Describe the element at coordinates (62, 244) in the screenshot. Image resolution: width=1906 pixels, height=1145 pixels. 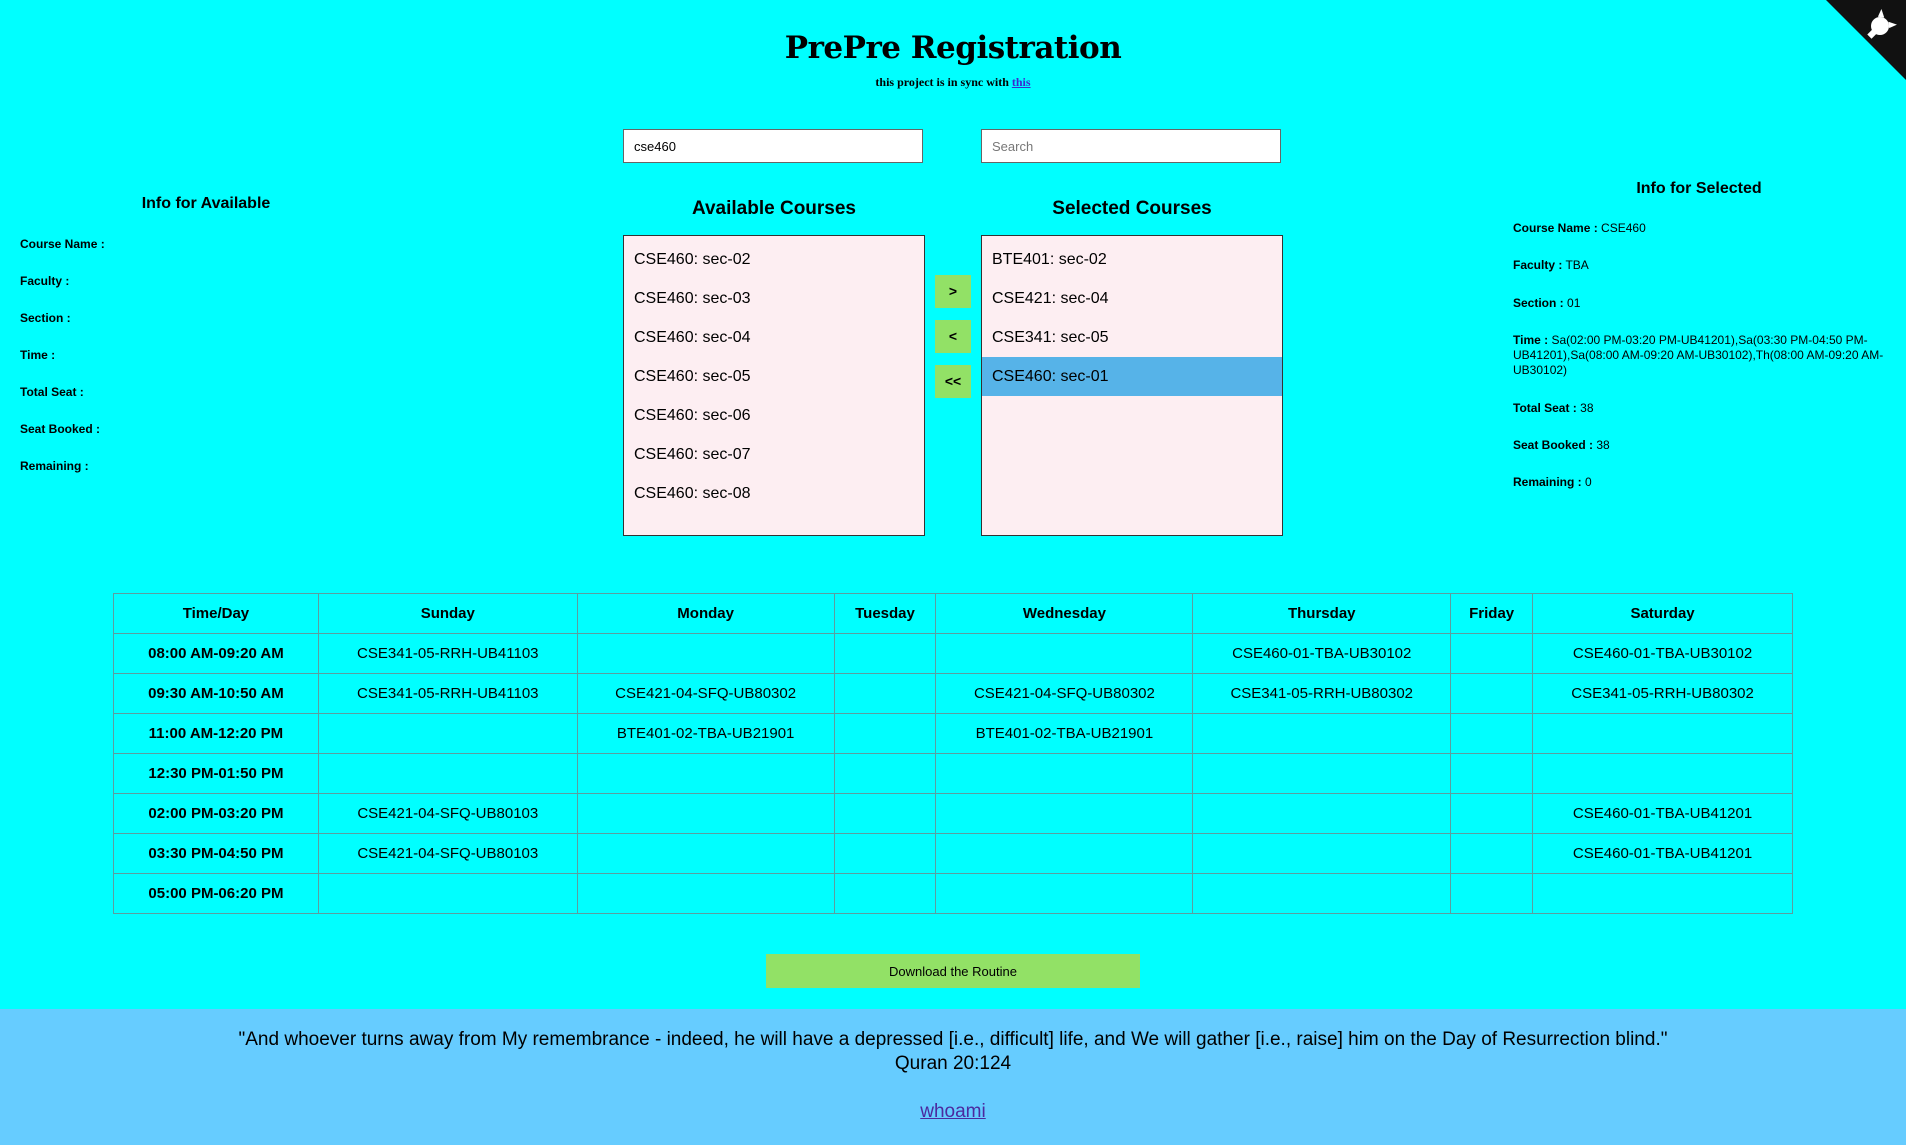
I see `available-course-name-label: Course Name :` at that location.